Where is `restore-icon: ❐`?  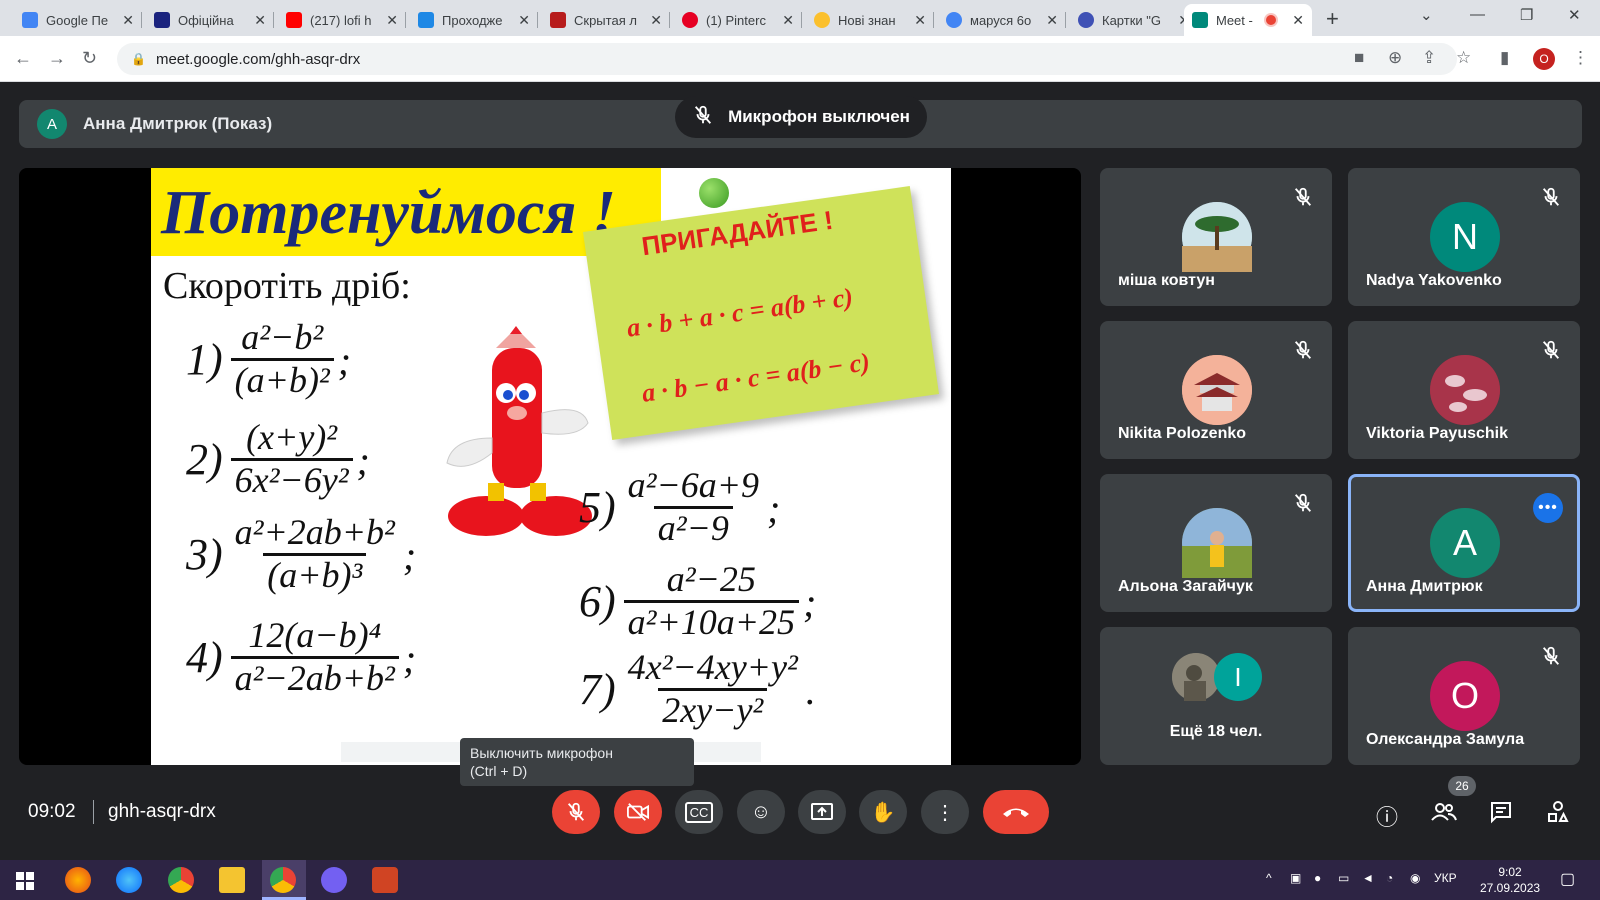
restore-icon: ❐ is located at coordinates (1526, 15).